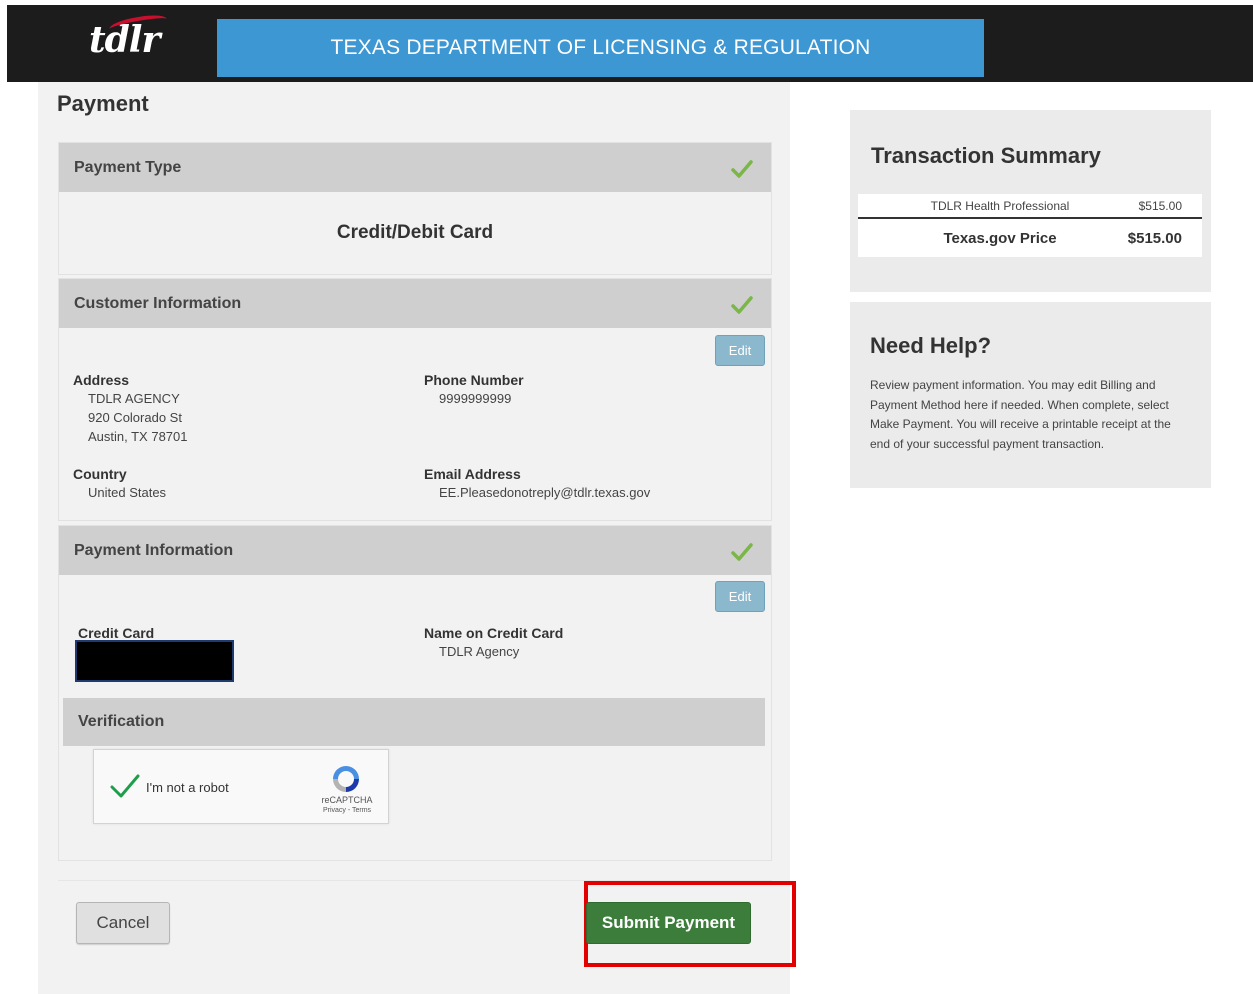 This screenshot has height=994, width=1253. What do you see at coordinates (1160, 205) in the screenshot?
I see `line-item-amount: $515.00` at bounding box center [1160, 205].